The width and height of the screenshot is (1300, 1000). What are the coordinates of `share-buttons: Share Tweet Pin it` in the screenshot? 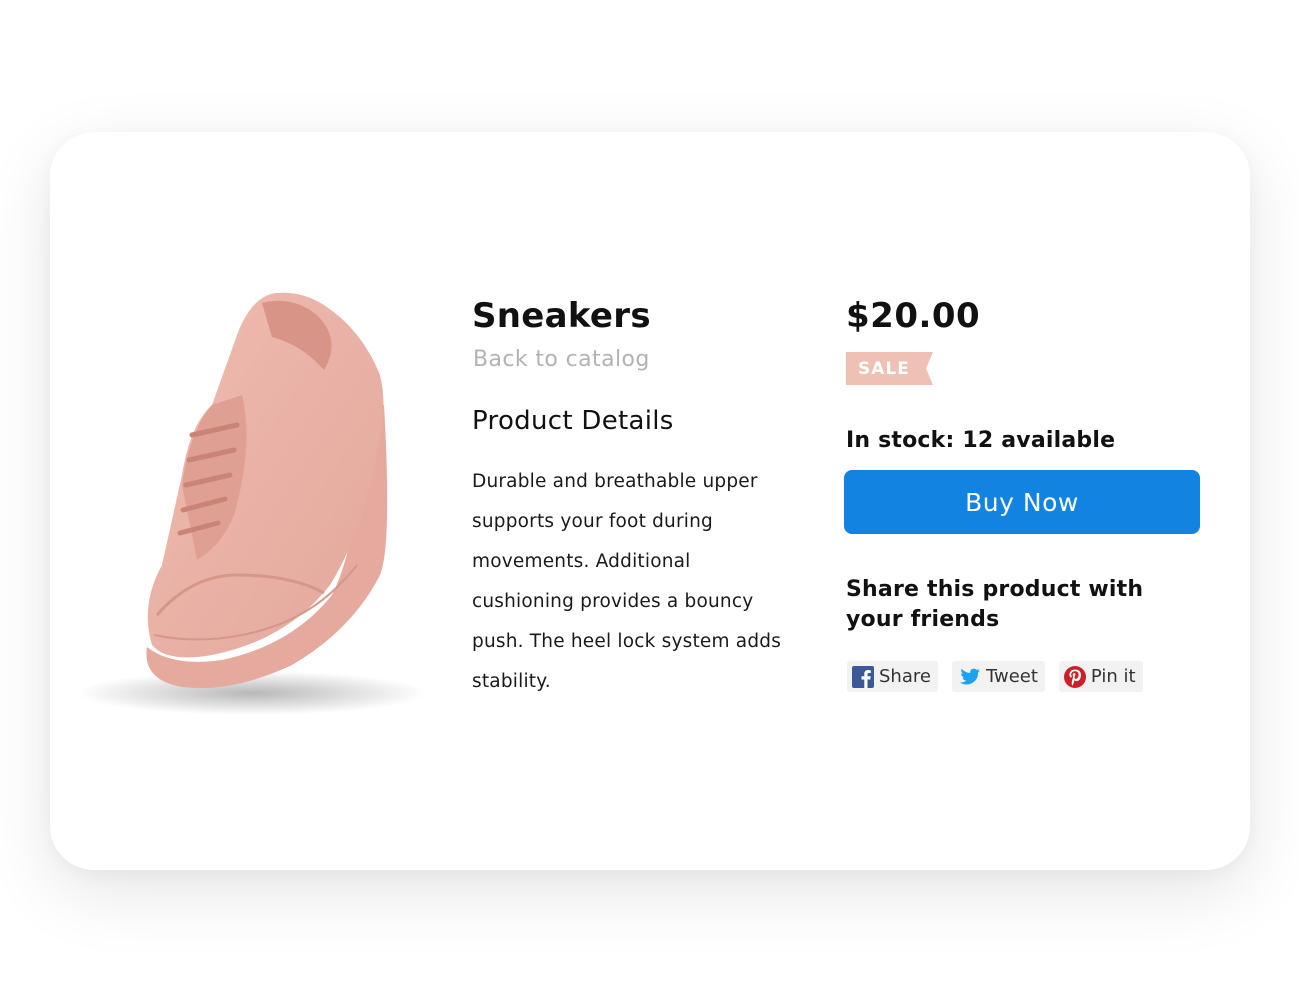 It's located at (995, 676).